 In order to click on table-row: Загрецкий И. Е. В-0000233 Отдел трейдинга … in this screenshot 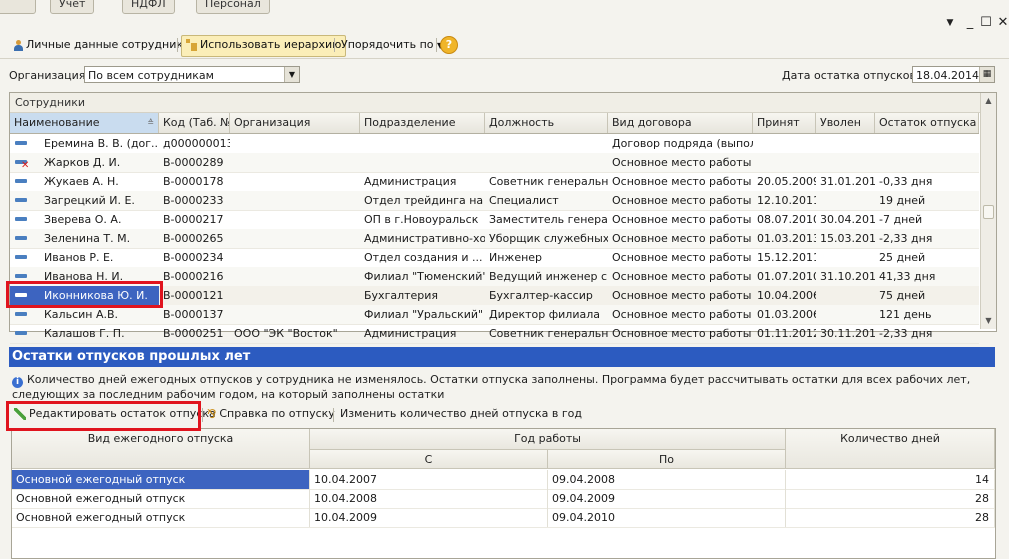, I will do `click(494, 201)`.